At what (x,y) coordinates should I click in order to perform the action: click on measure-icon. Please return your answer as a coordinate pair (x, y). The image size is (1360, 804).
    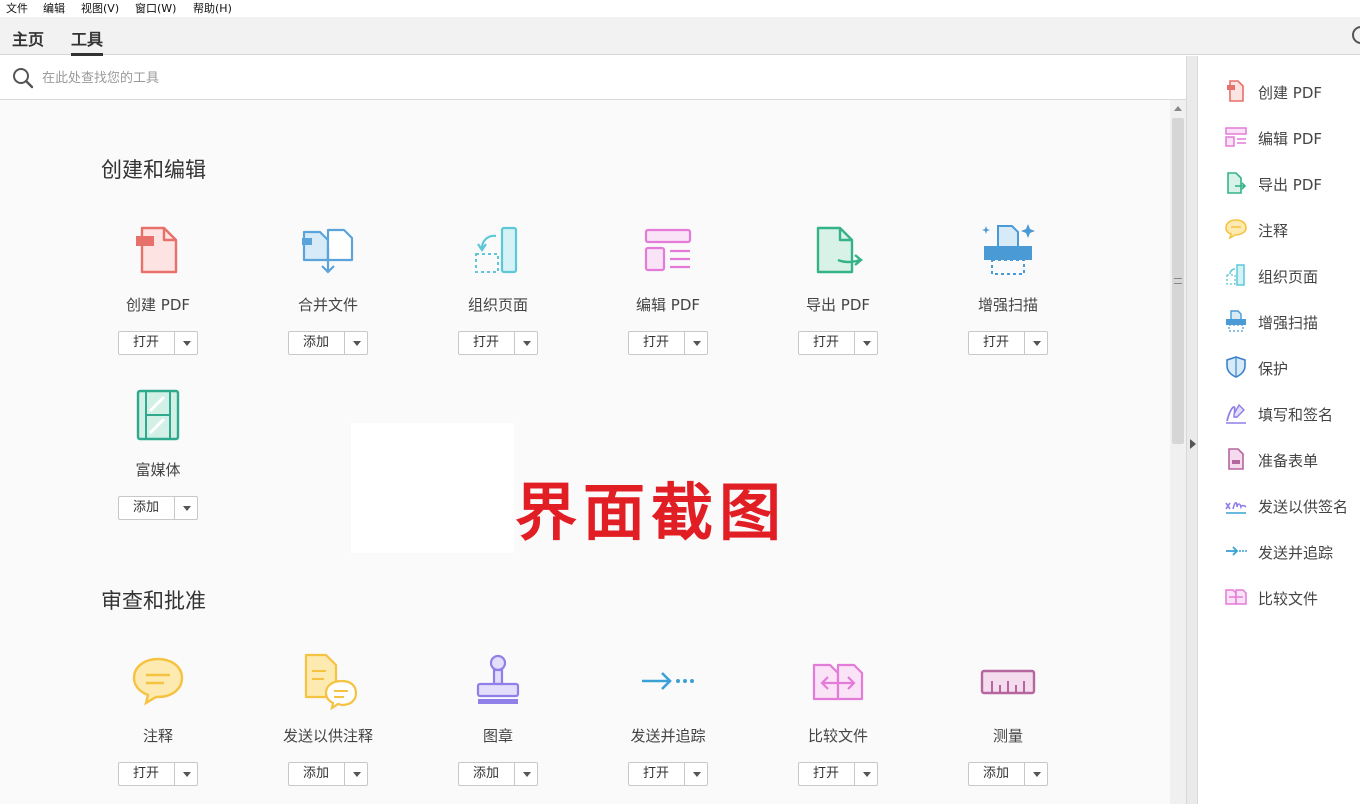
    Looking at the image, I should click on (1008, 681).